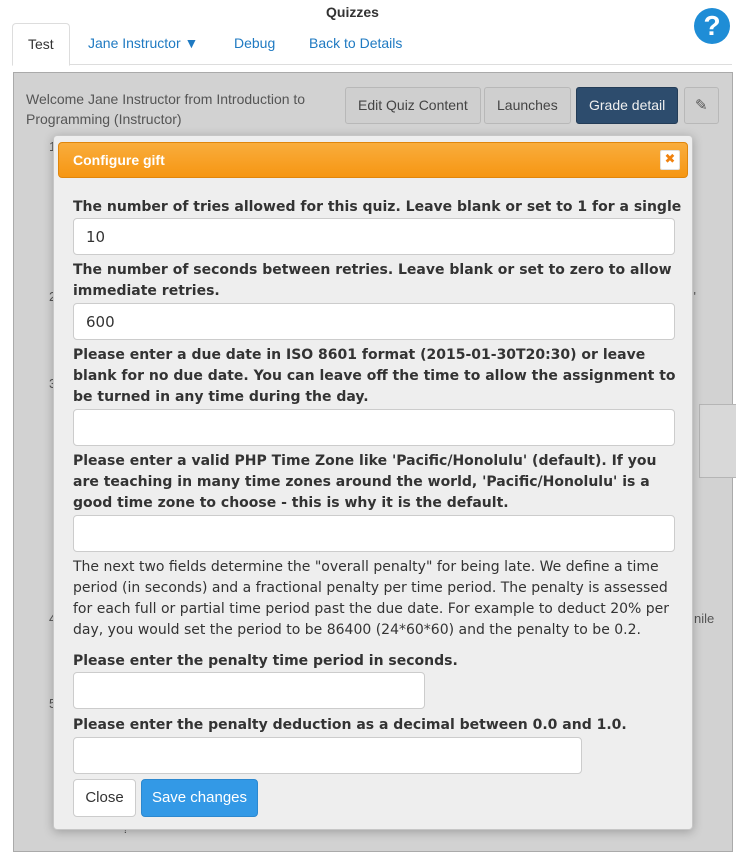 Image resolution: width=739 pixels, height=852 pixels. I want to click on grade-detail-button: Grade detail, so click(627, 105).